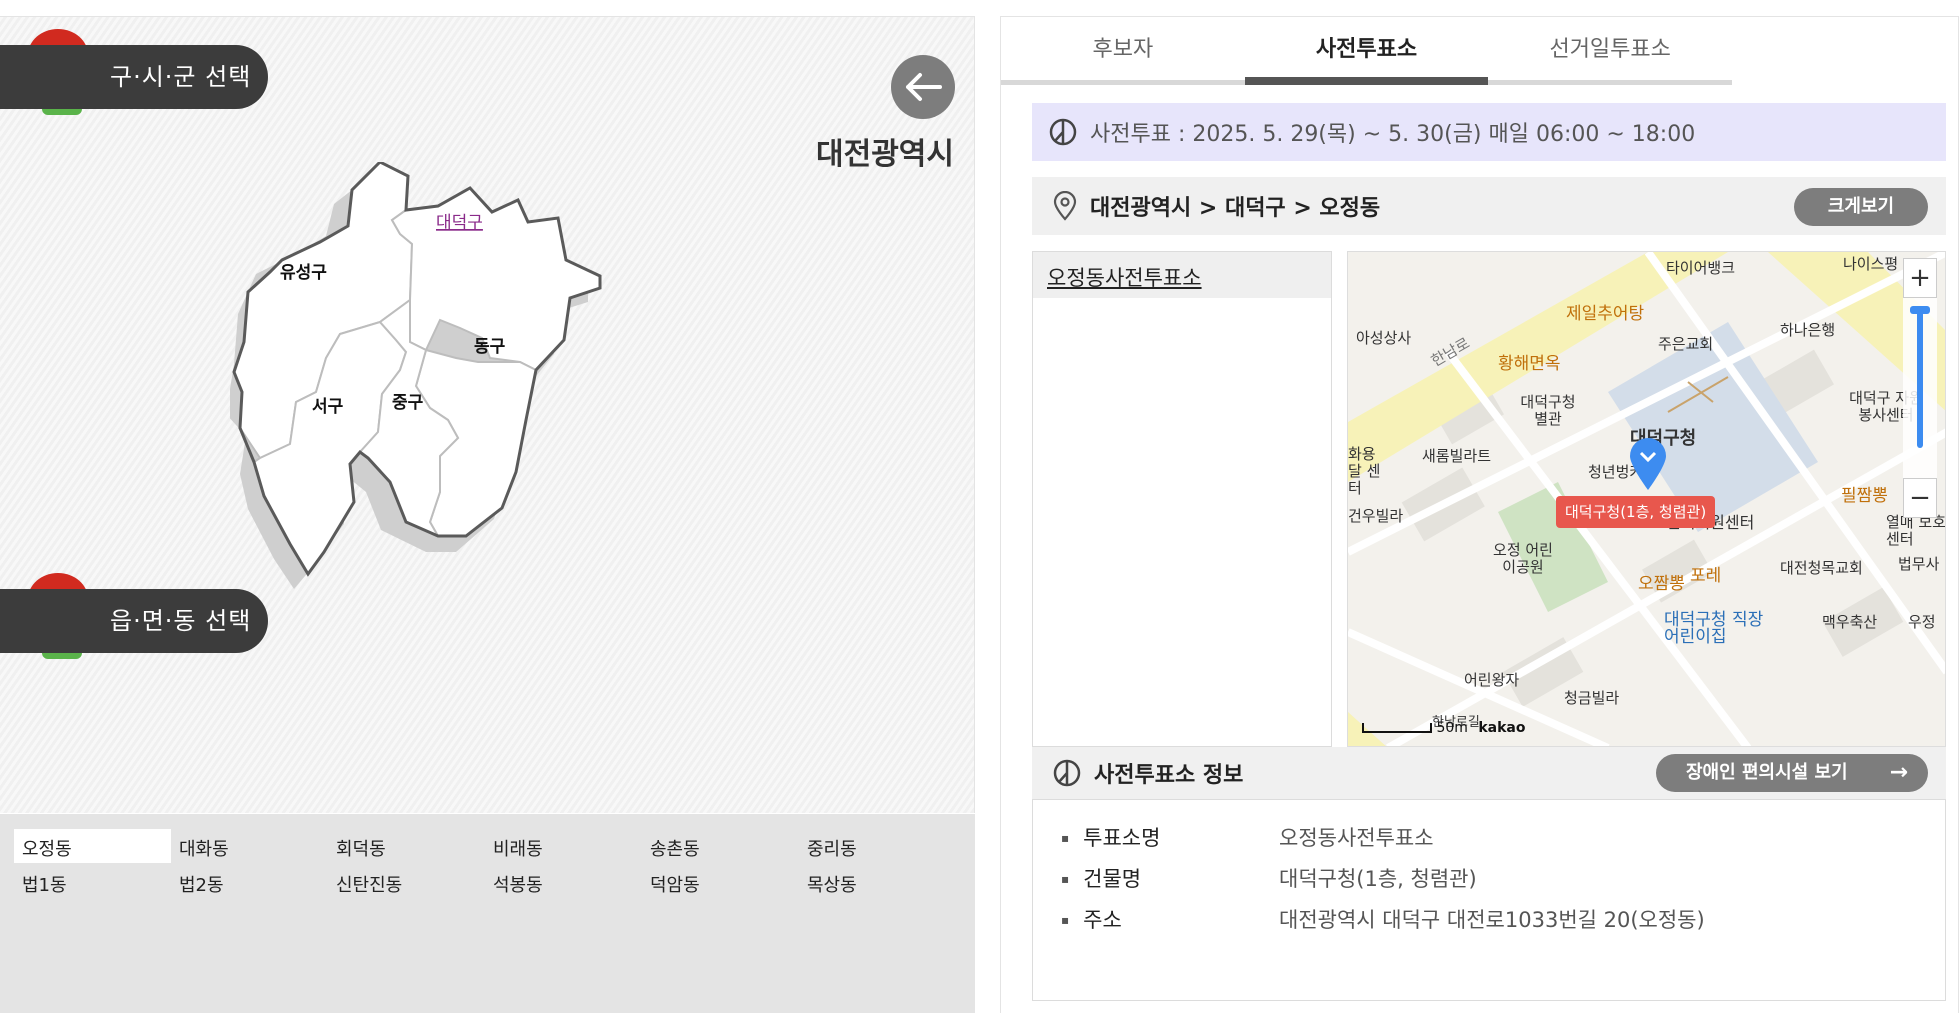  Describe the element at coordinates (1065, 206) in the screenshot. I see `map-pin-icon` at that location.